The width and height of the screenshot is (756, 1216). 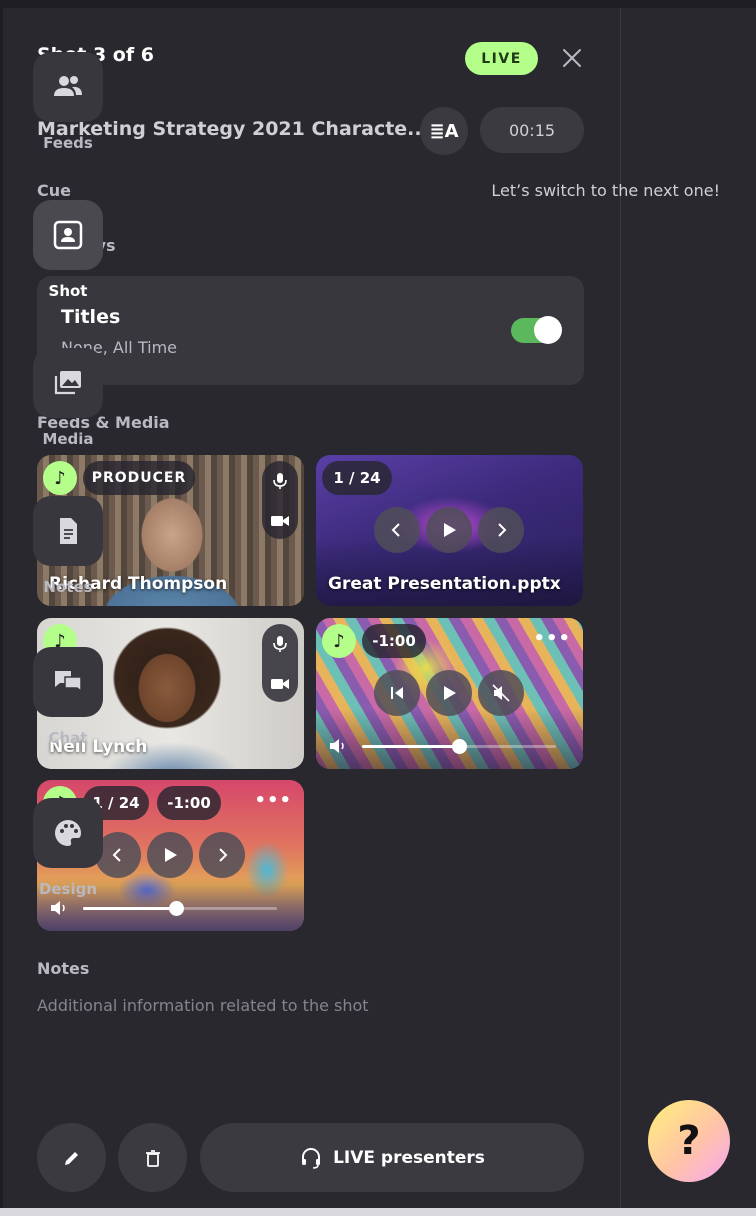 I want to click on titles-toggle, so click(x=536, y=330).